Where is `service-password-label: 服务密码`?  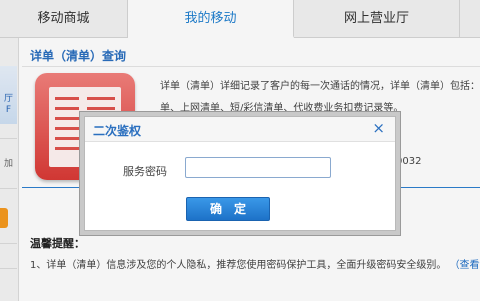 service-password-label: 服务密码 is located at coordinates (145, 171).